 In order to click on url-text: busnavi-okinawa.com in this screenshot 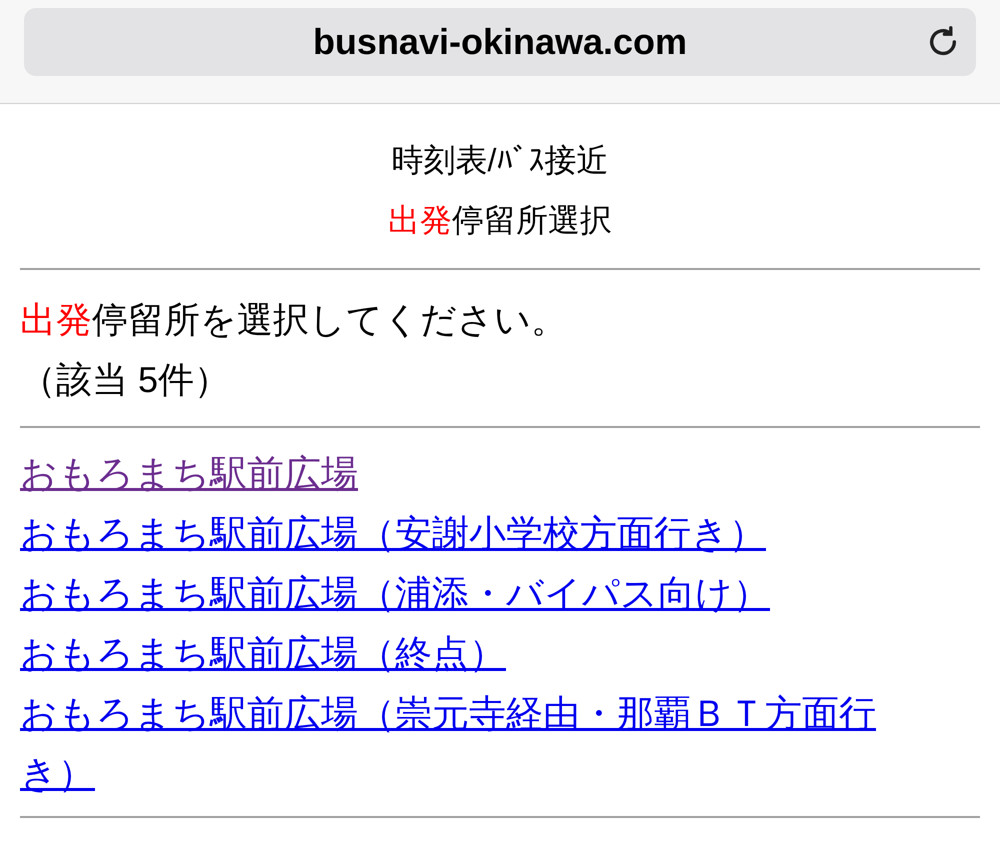, I will do `click(500, 42)`.